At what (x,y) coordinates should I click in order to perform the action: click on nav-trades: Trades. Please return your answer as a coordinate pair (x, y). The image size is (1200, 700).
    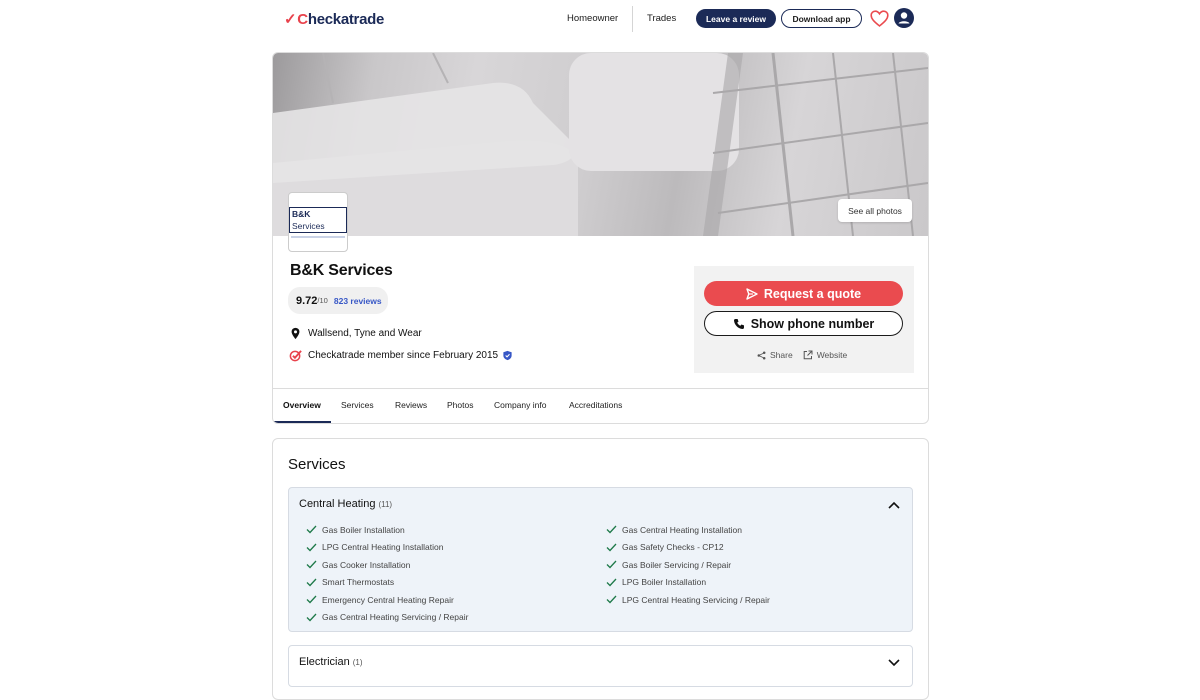
    Looking at the image, I should click on (661, 18).